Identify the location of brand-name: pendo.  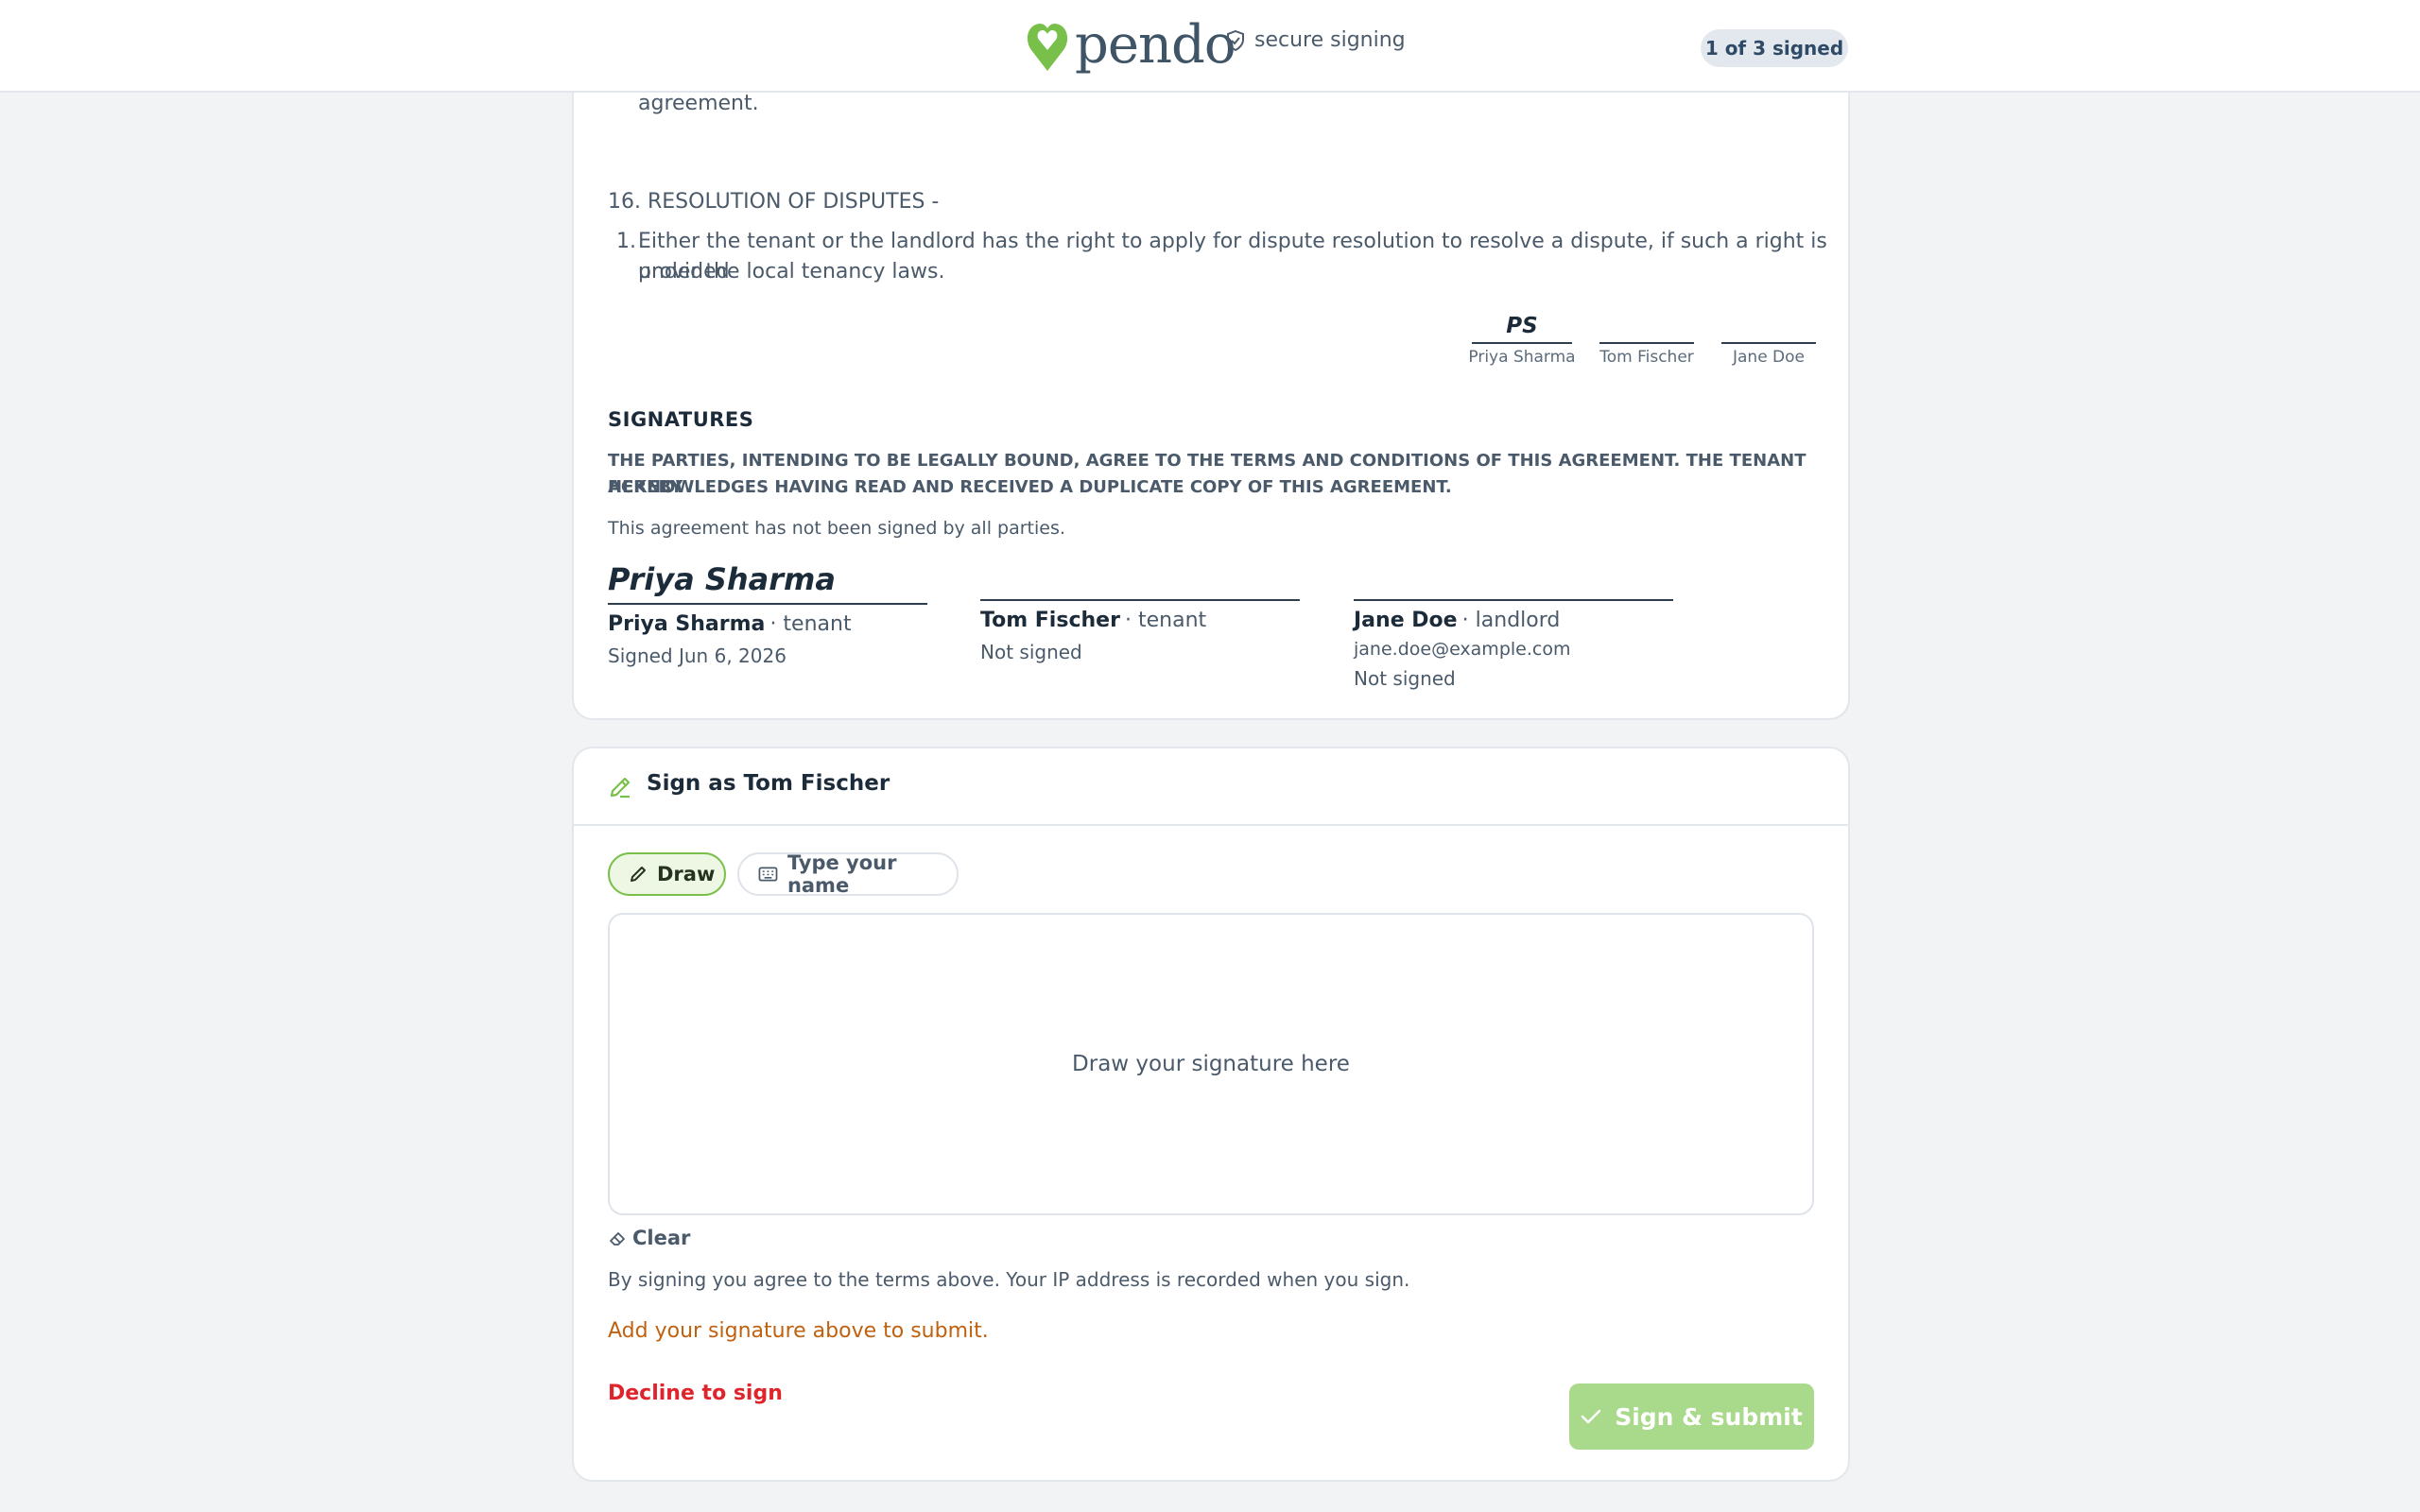
(1155, 45).